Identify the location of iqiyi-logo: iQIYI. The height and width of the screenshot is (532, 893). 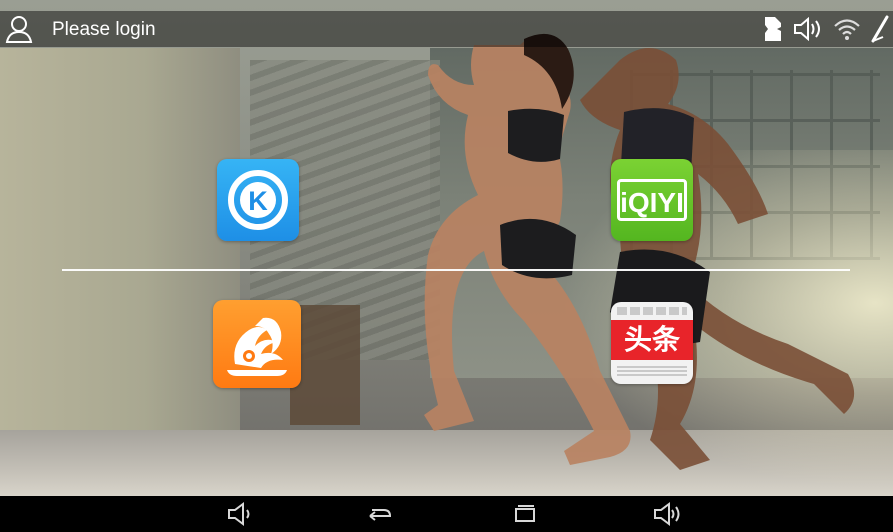
(652, 200).